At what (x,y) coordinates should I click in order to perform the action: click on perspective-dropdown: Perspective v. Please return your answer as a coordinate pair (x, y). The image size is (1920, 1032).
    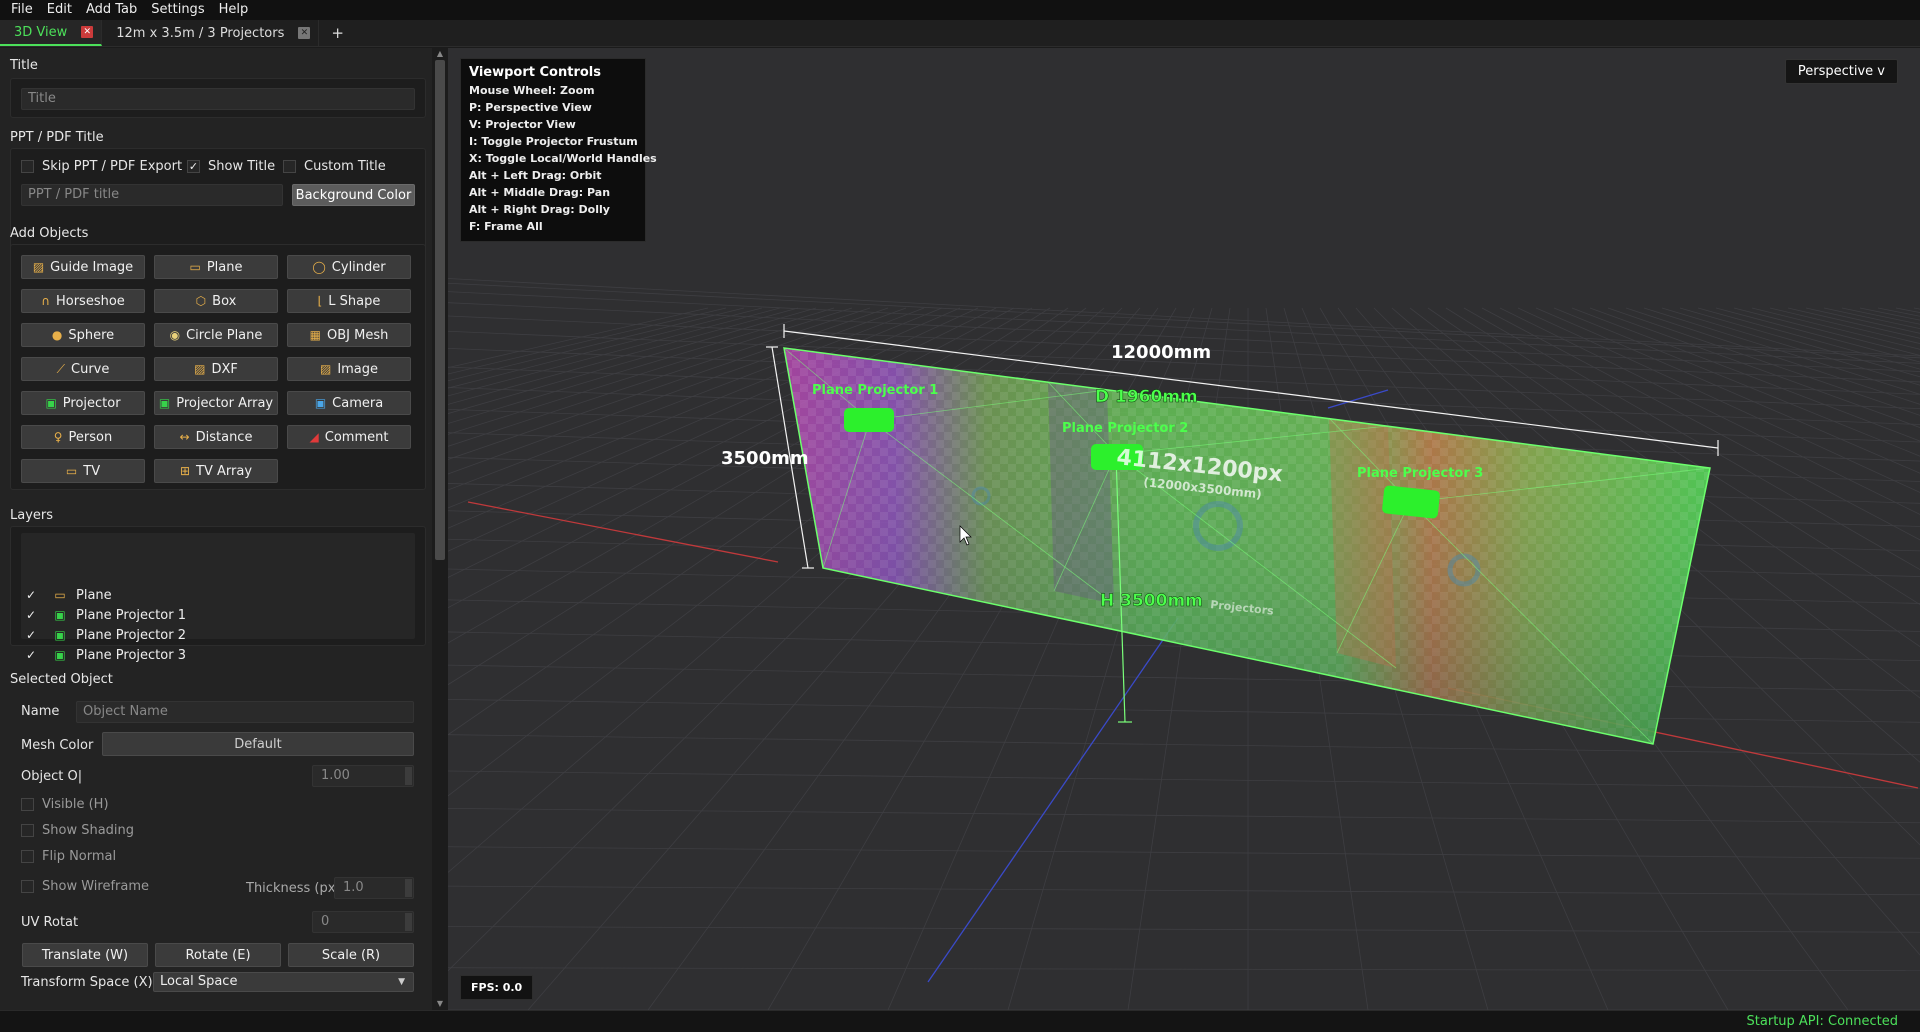
    Looking at the image, I should click on (1841, 71).